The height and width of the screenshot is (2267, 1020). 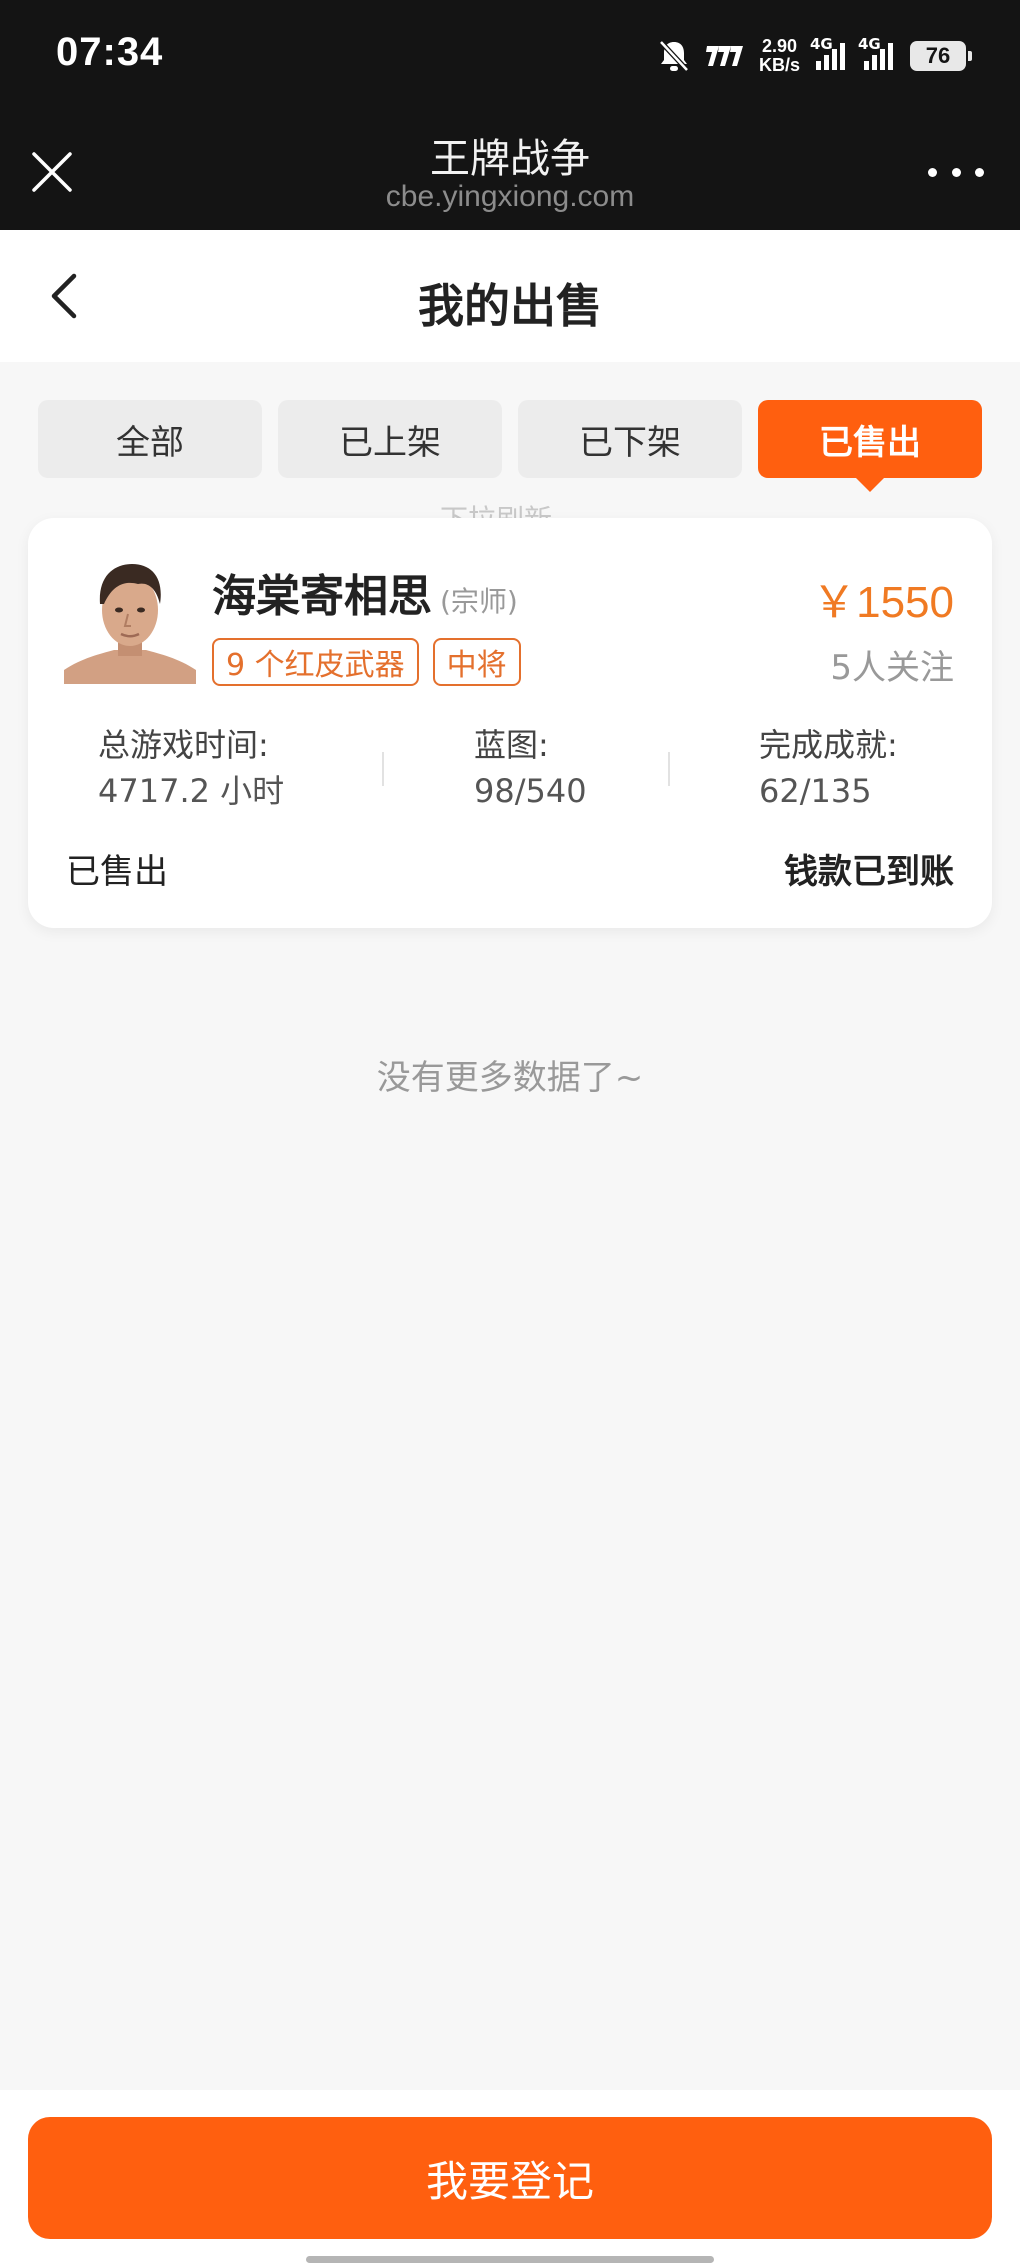 I want to click on stat-blueprints: 蓝图: 98/540, so click(x=530, y=768).